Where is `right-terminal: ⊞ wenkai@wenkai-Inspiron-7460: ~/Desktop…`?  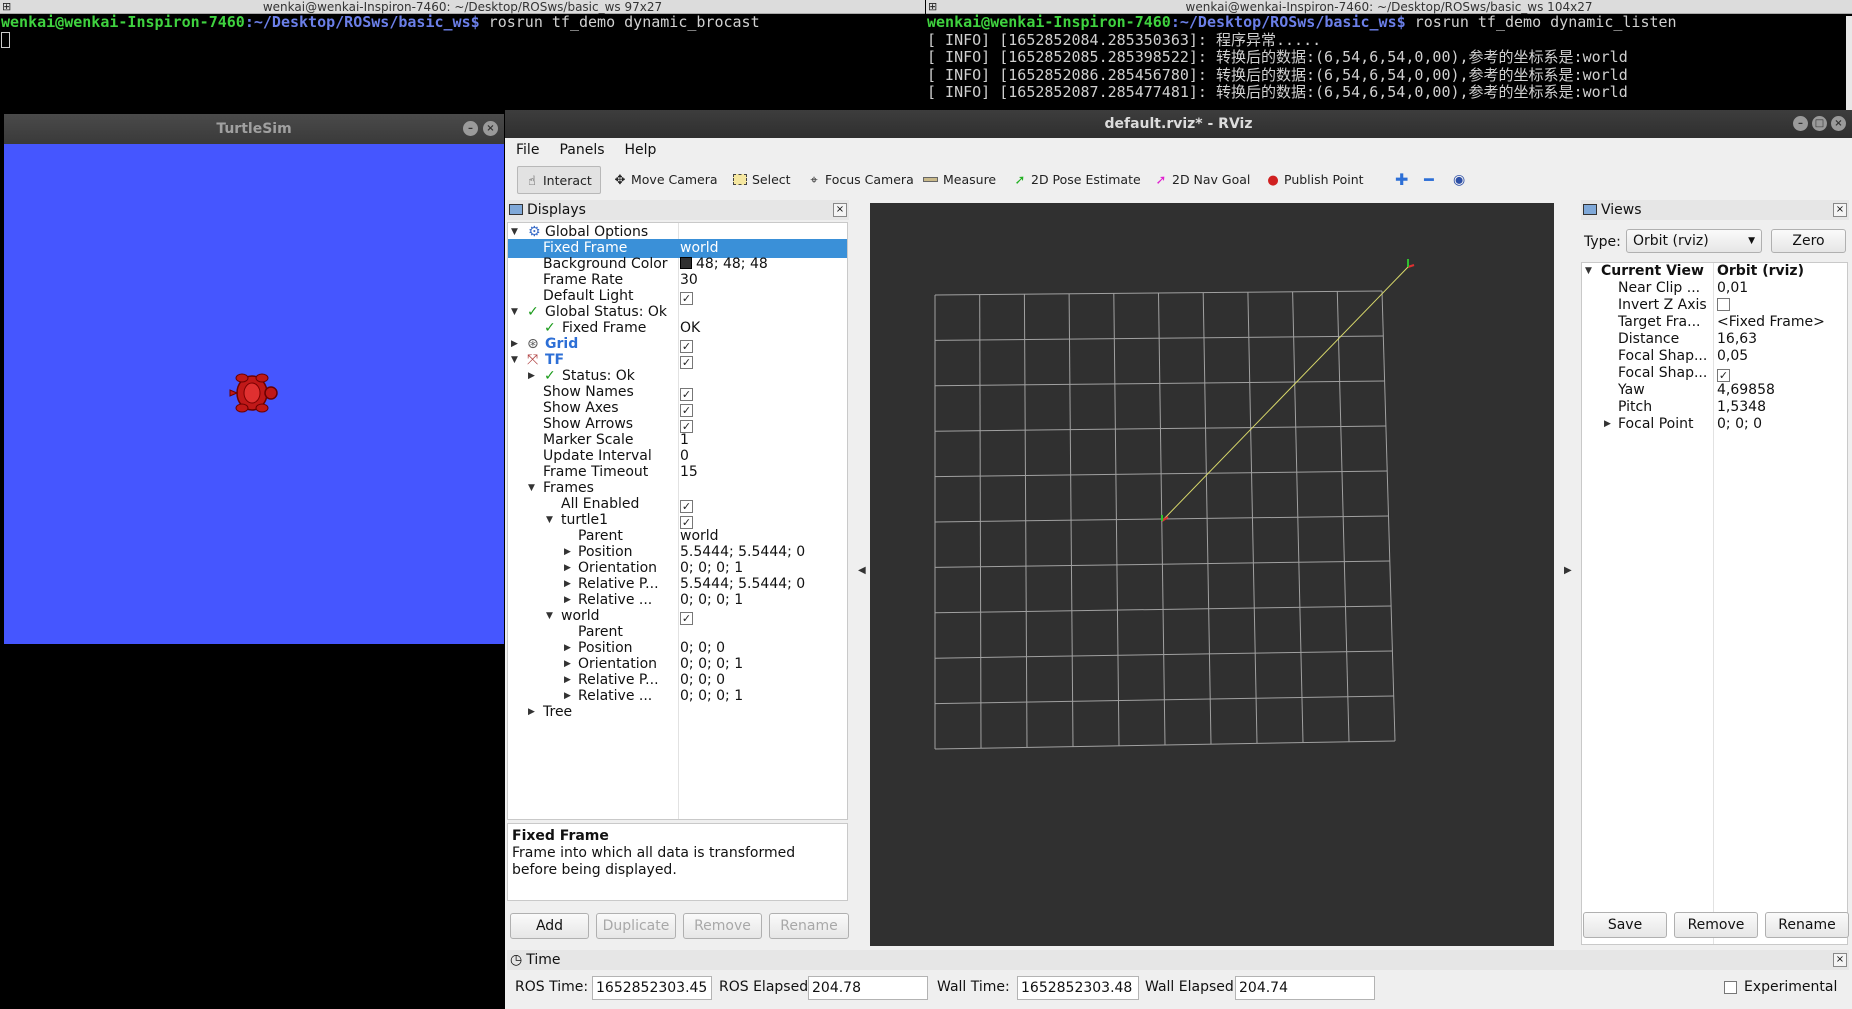 right-terminal: ⊞ wenkai@wenkai-Inspiron-7460: ~/Desktop… is located at coordinates (1389, 56).